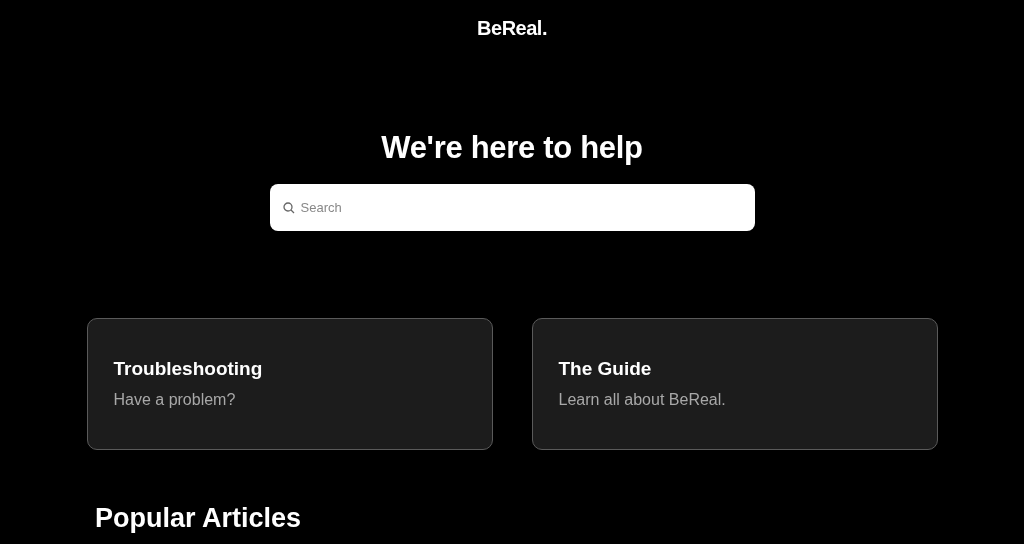  What do you see at coordinates (605, 369) in the screenshot?
I see `card-title: The Guide` at bounding box center [605, 369].